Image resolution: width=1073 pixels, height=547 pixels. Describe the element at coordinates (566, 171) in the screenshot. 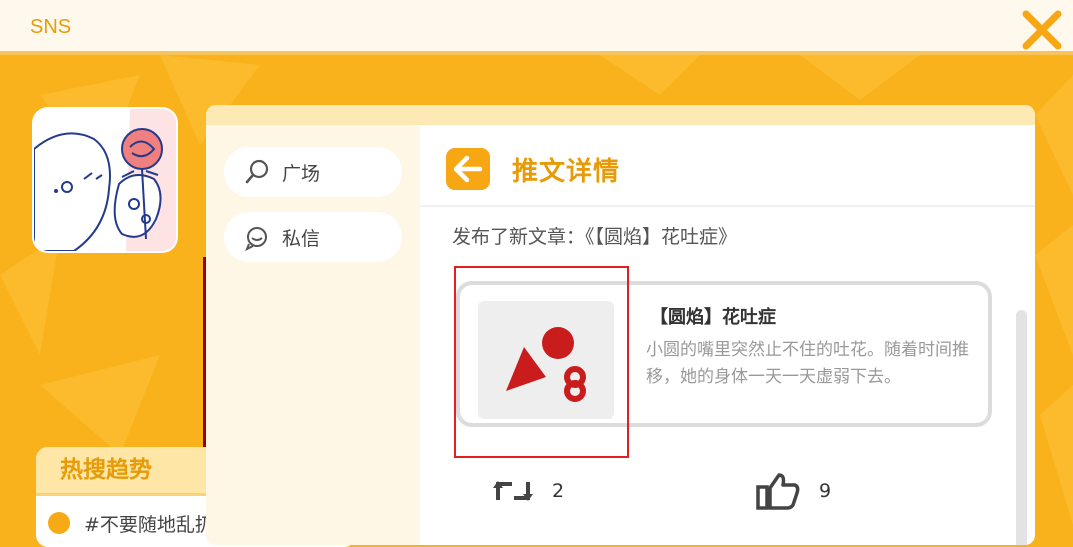

I see `page-title: 推文详情` at that location.